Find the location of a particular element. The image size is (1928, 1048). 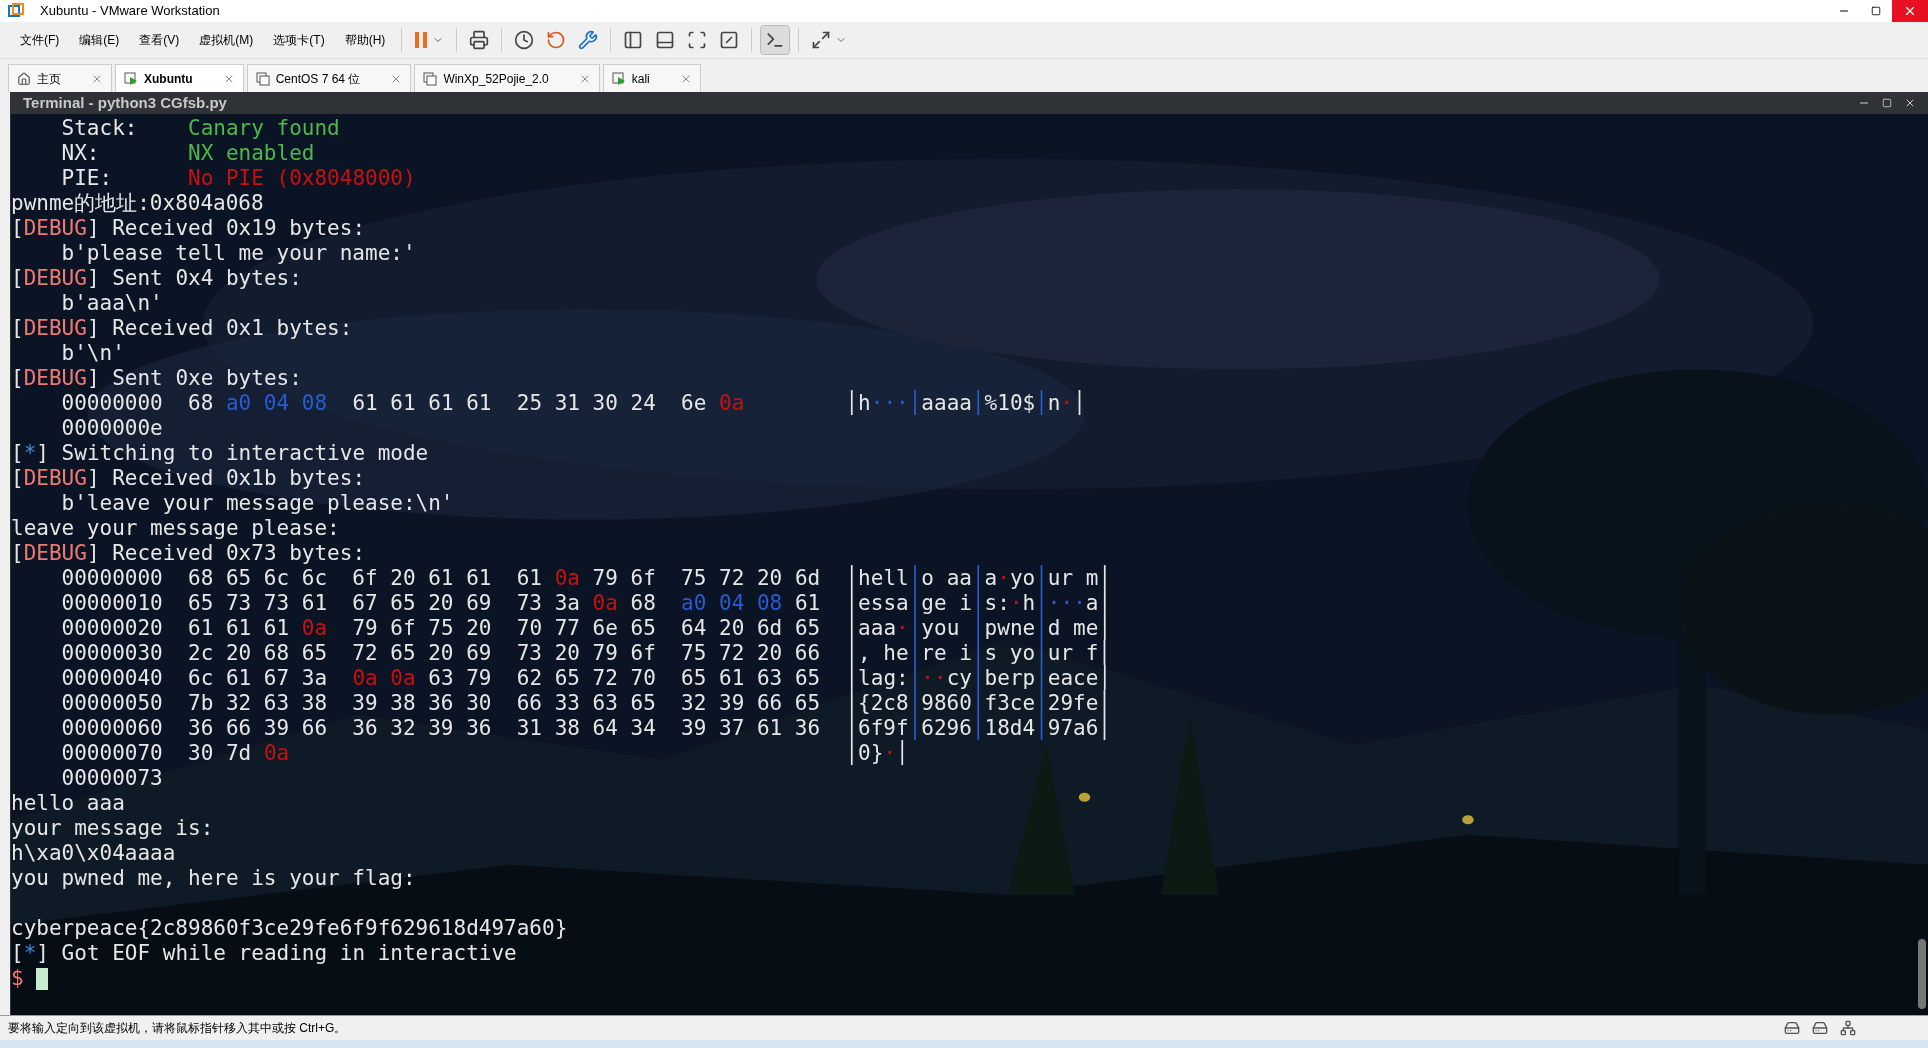

terminal-line: b'leave your message please:\n' is located at coordinates (257, 503).